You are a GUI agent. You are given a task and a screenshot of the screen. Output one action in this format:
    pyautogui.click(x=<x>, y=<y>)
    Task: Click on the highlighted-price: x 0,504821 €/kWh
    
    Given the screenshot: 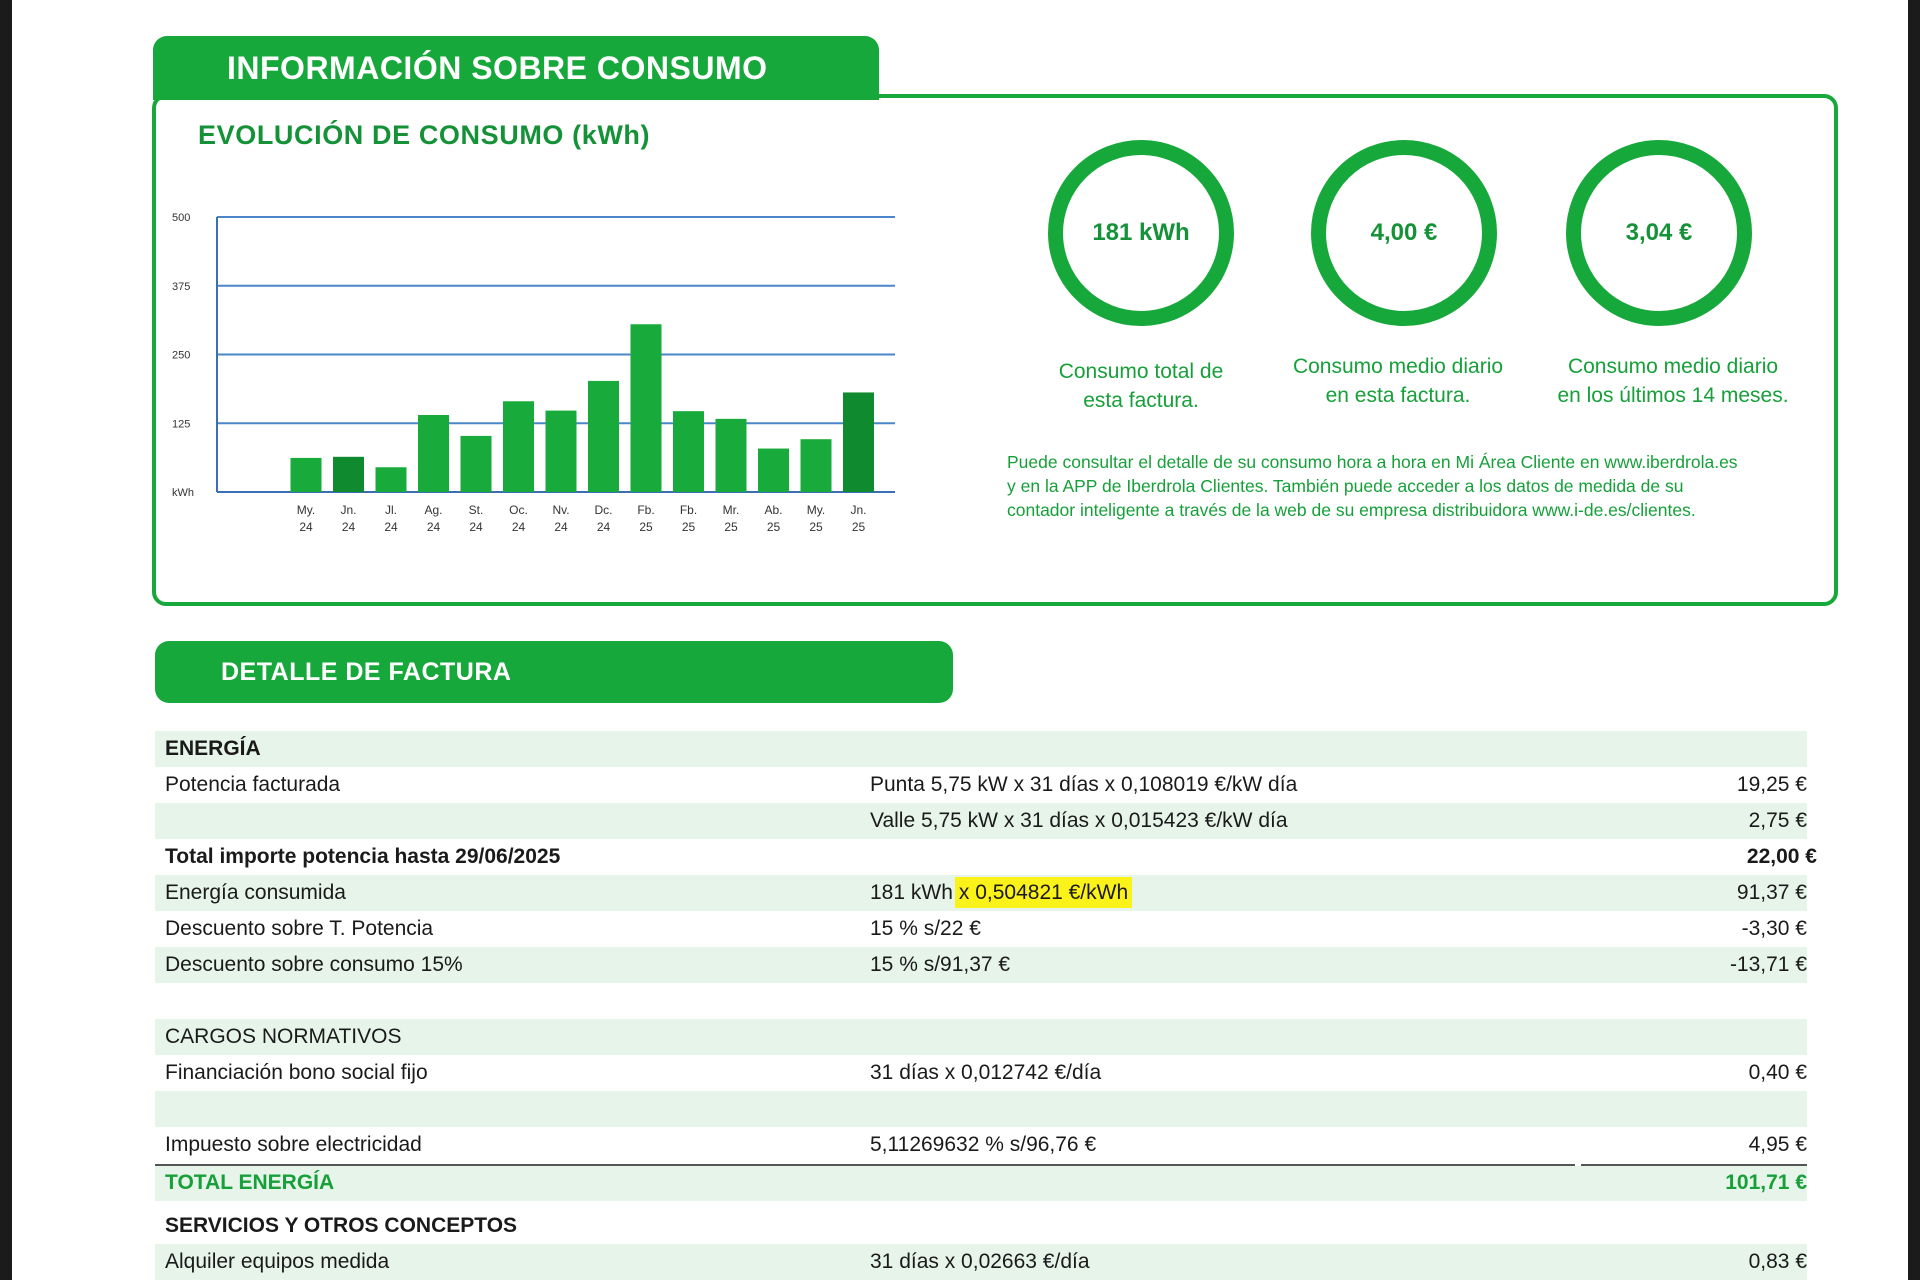 What is the action you would take?
    pyautogui.click(x=1043, y=892)
    